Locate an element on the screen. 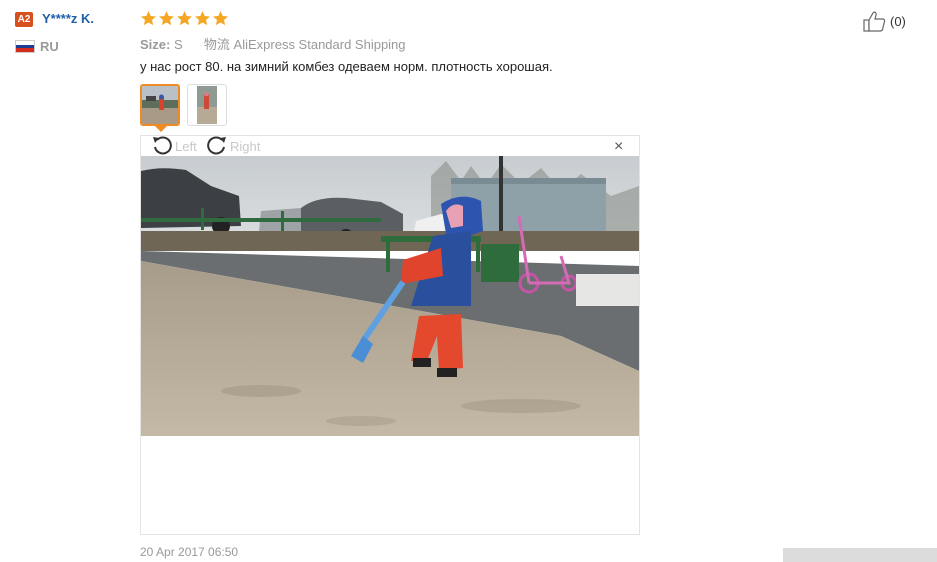  helpful-count: (0) is located at coordinates (898, 21).